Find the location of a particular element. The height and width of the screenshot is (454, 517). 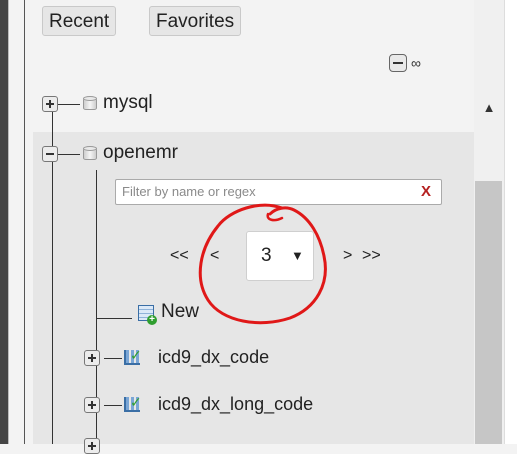

chevron-down-icon: ▼ is located at coordinates (297, 255).